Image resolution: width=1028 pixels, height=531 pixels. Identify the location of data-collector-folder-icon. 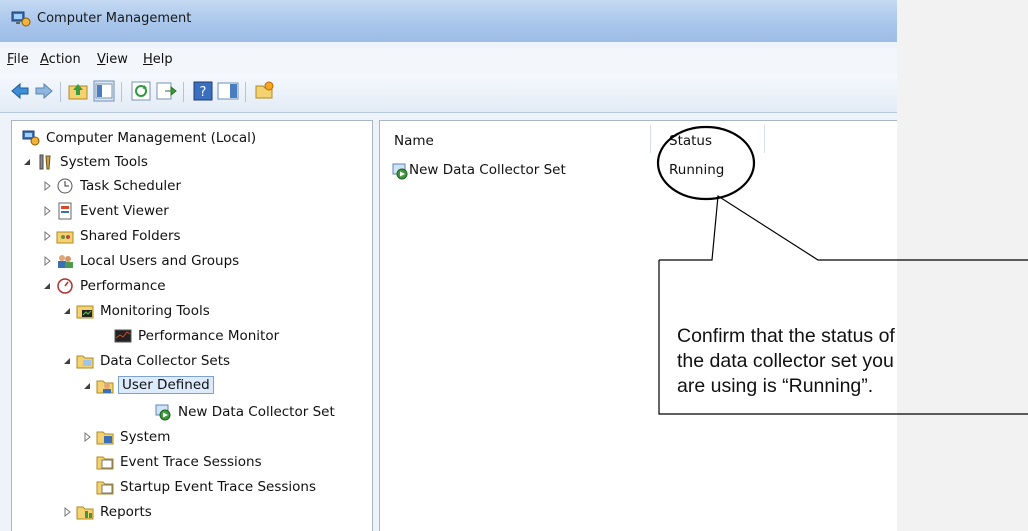
(85, 362).